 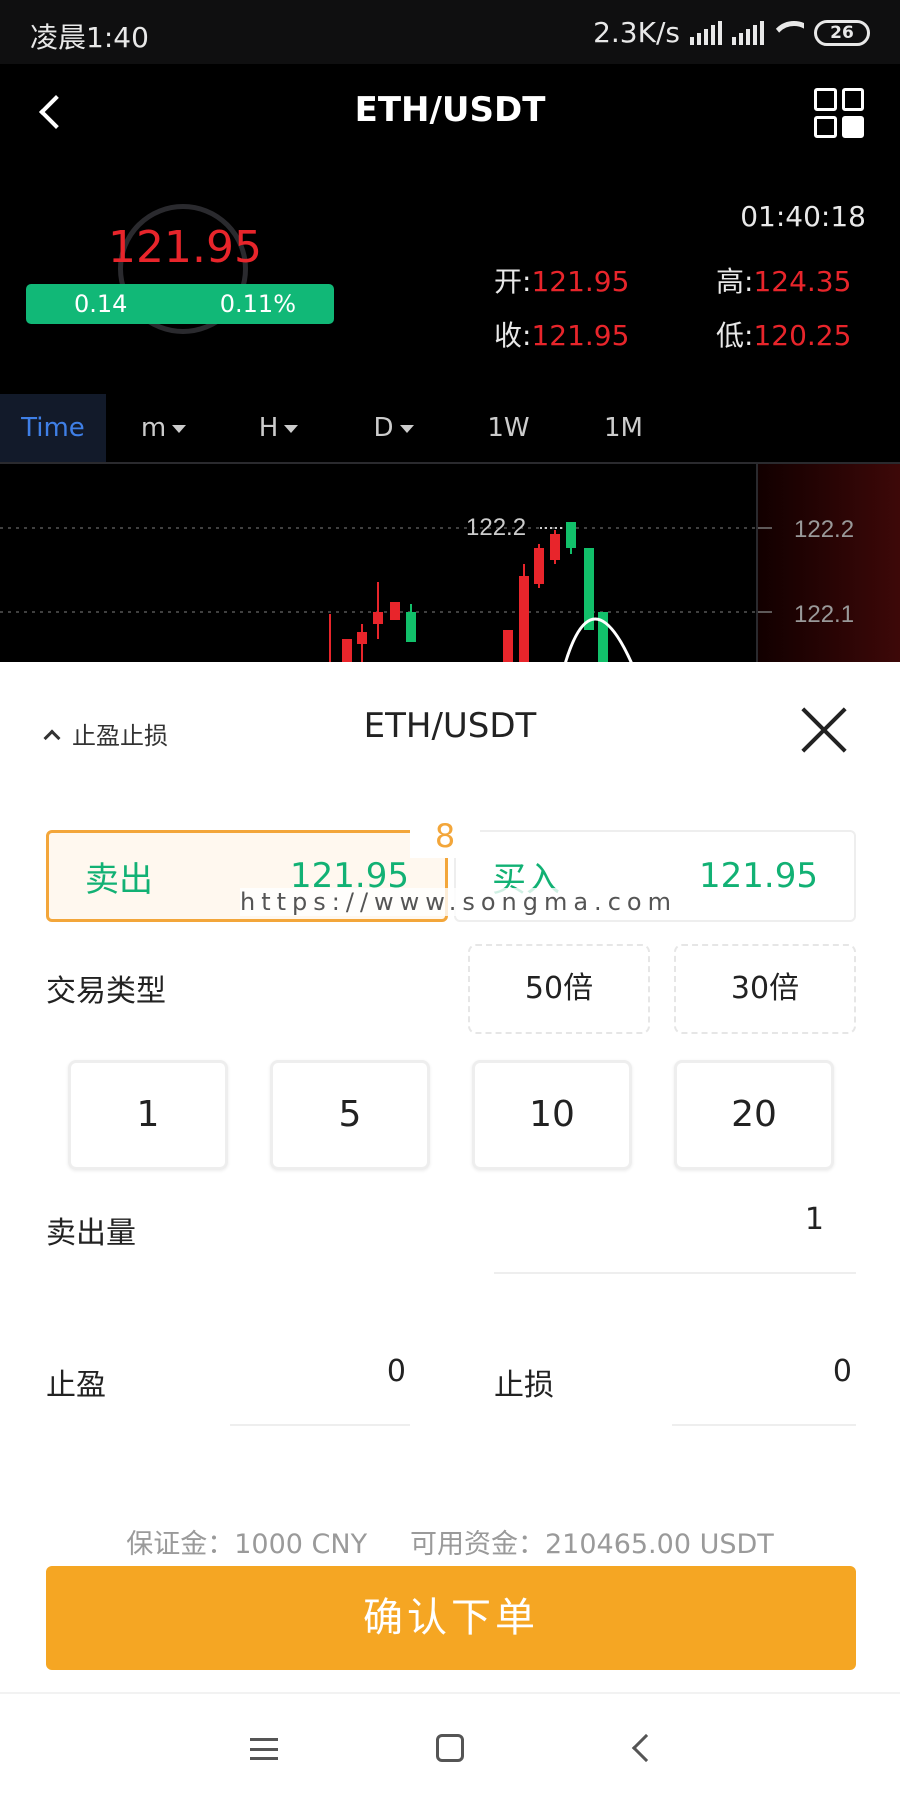 I want to click on confirm-order-button: 确认下单, so click(x=451, y=1618).